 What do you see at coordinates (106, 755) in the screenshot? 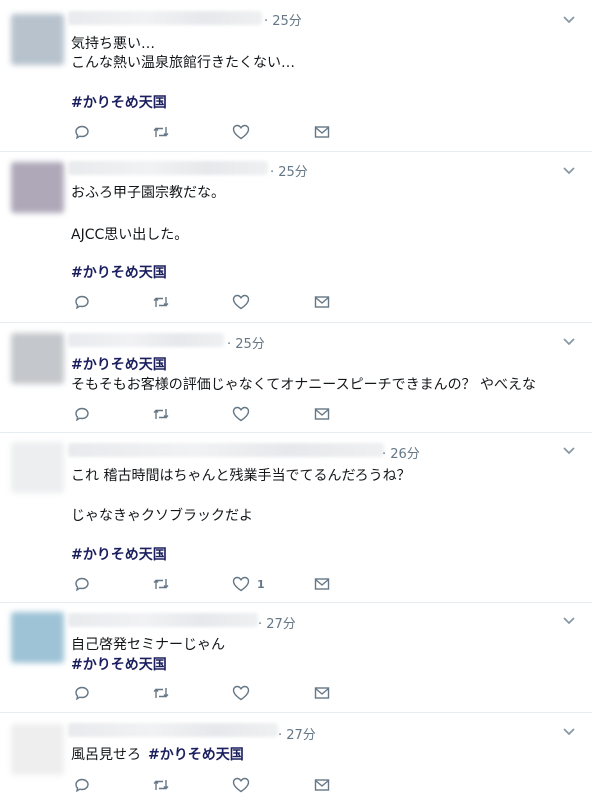
I see `tweet-text-line: 風呂見せろ` at bounding box center [106, 755].